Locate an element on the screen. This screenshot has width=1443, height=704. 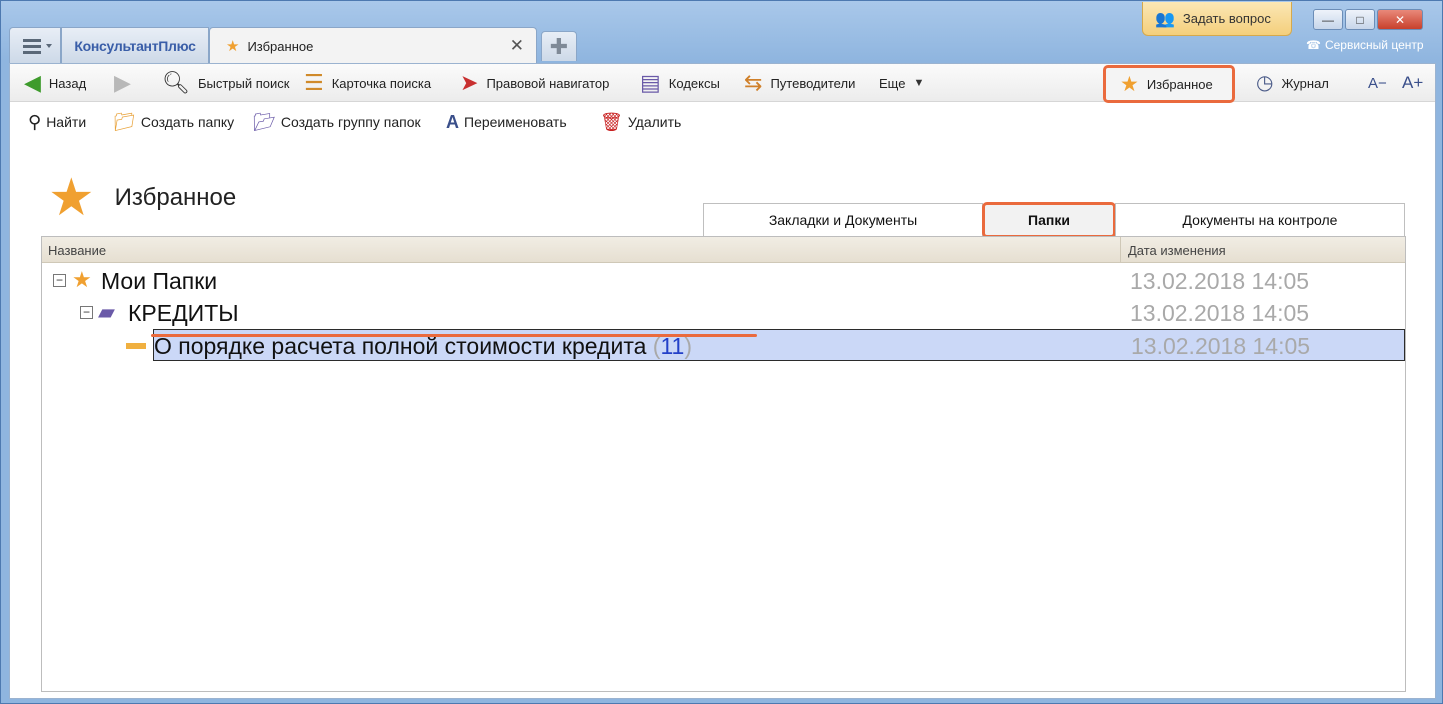
journal-button: ◷ Журнал is located at coordinates (1292, 83).